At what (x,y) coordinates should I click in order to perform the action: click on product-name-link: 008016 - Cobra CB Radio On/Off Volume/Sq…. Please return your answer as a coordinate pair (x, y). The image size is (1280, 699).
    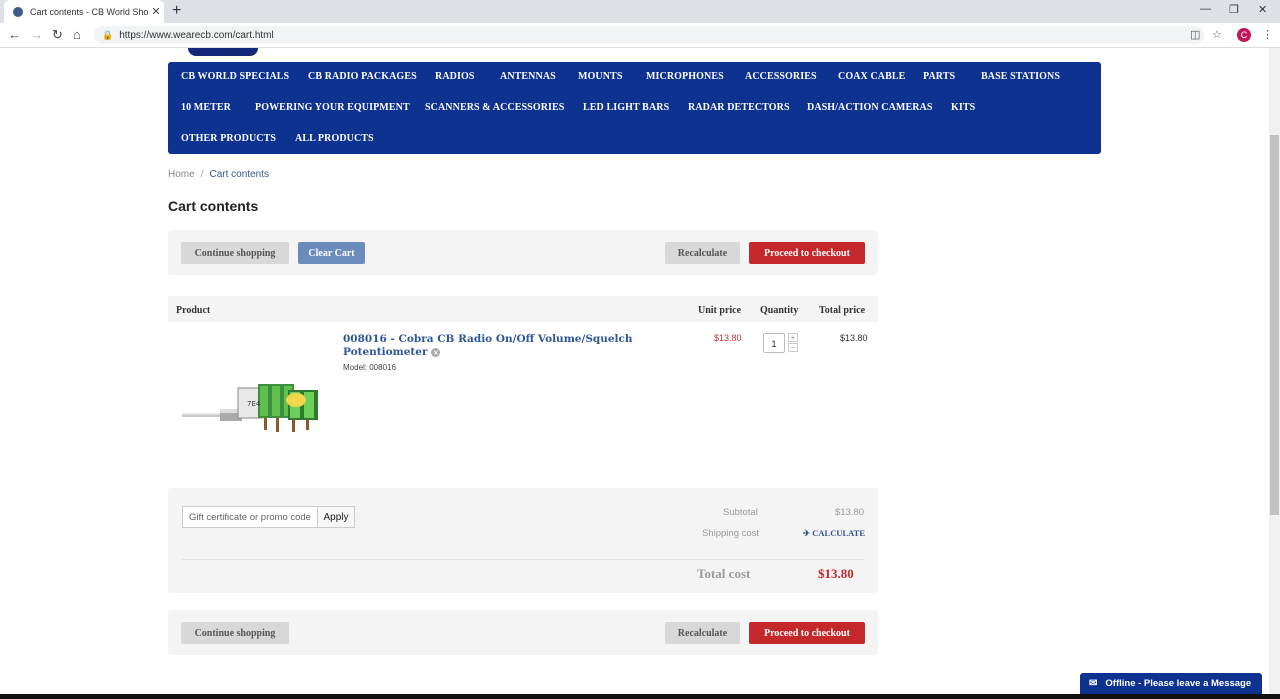
    Looking at the image, I should click on (493, 346).